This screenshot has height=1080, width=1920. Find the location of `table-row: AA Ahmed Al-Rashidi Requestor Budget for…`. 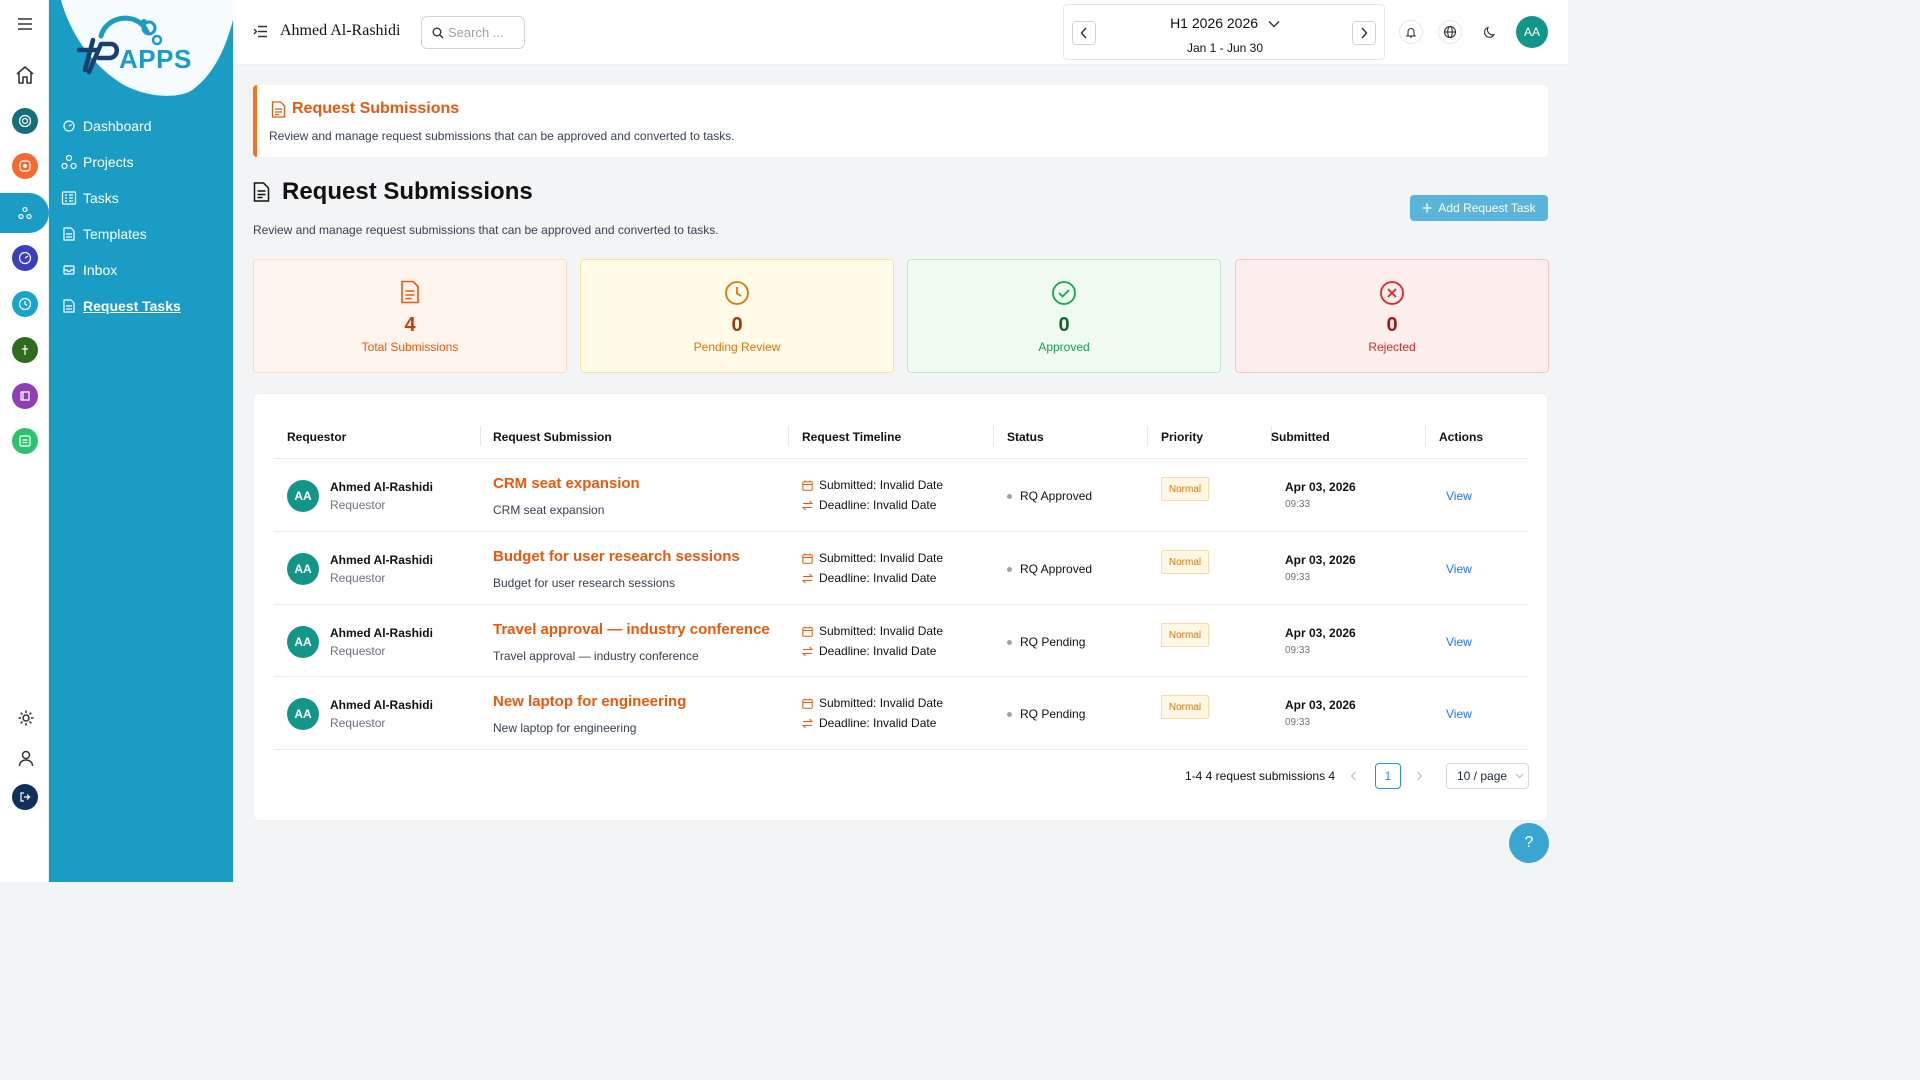

table-row: AA Ahmed Al-Rashidi Requestor Budget for… is located at coordinates (901, 568).